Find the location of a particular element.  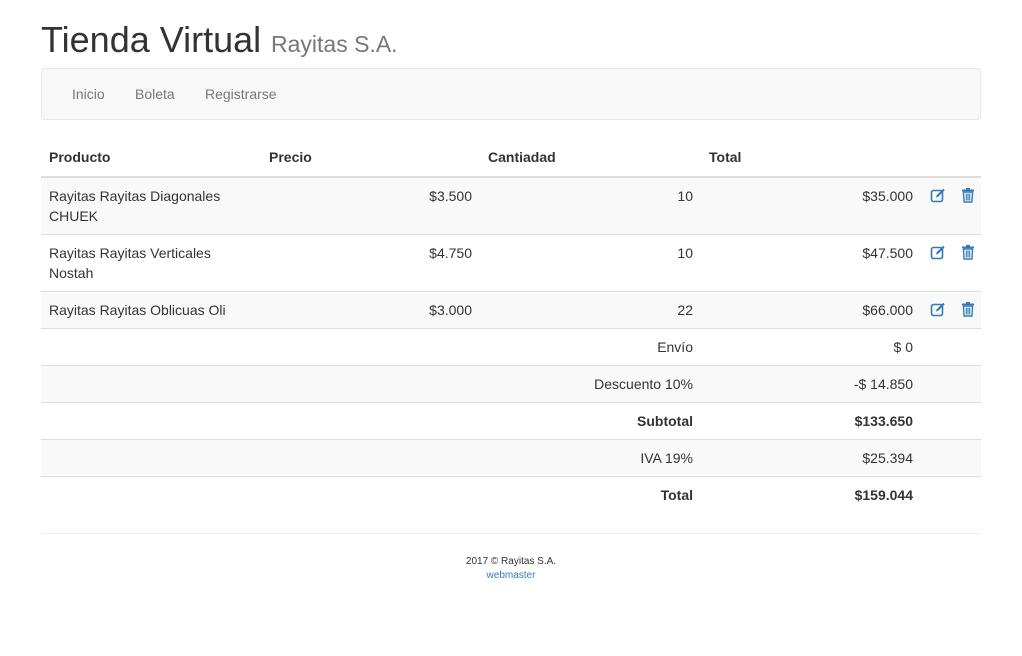

product-total: $35.000 is located at coordinates (811, 205).